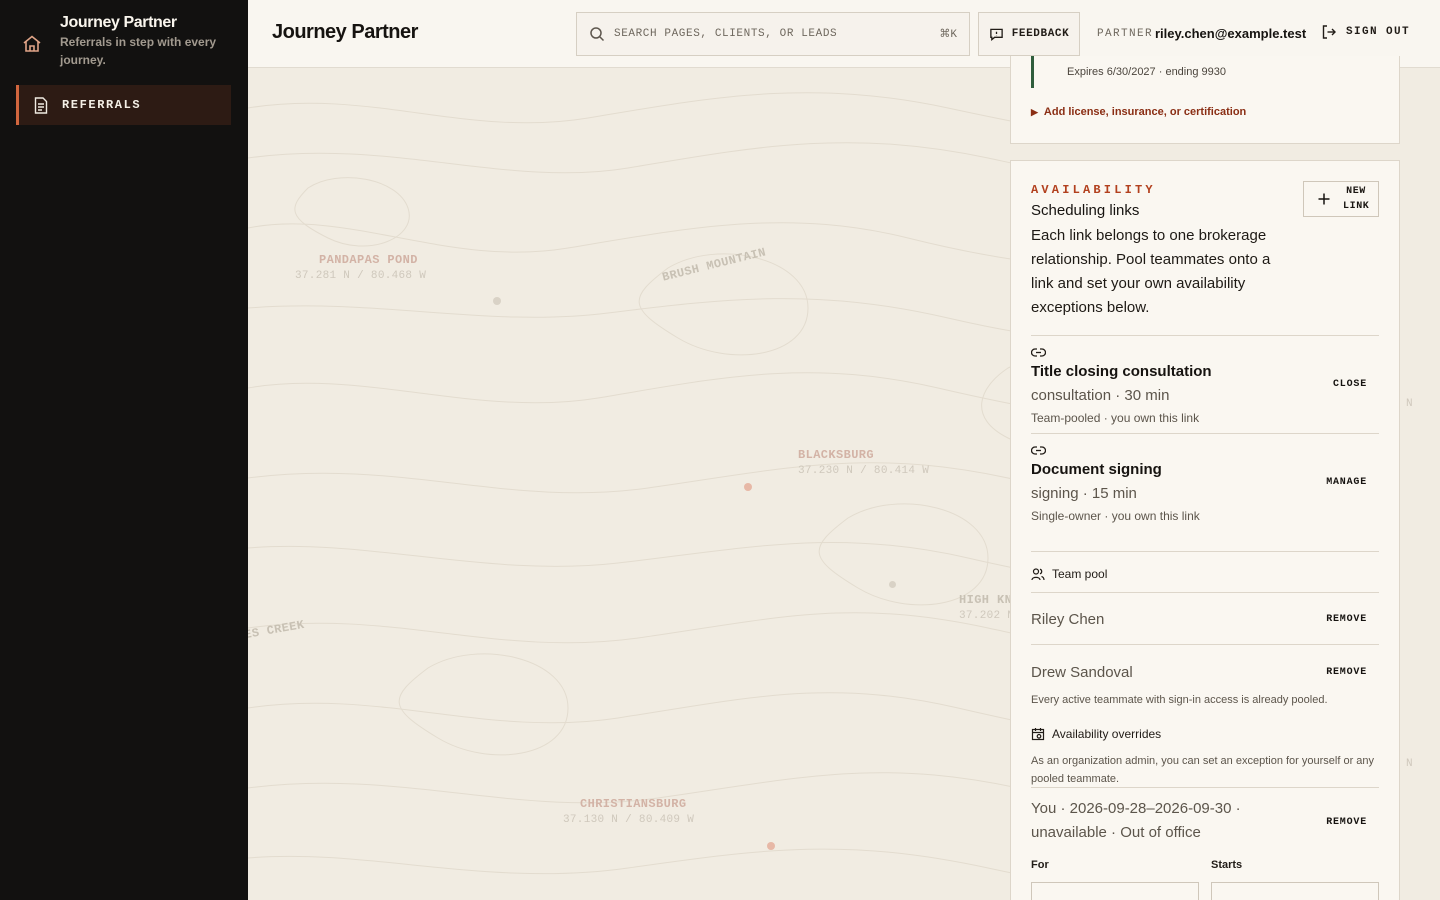 The height and width of the screenshot is (900, 1440). What do you see at coordinates (1093, 190) in the screenshot?
I see `section-eyebrow: AVAILABILITY` at bounding box center [1093, 190].